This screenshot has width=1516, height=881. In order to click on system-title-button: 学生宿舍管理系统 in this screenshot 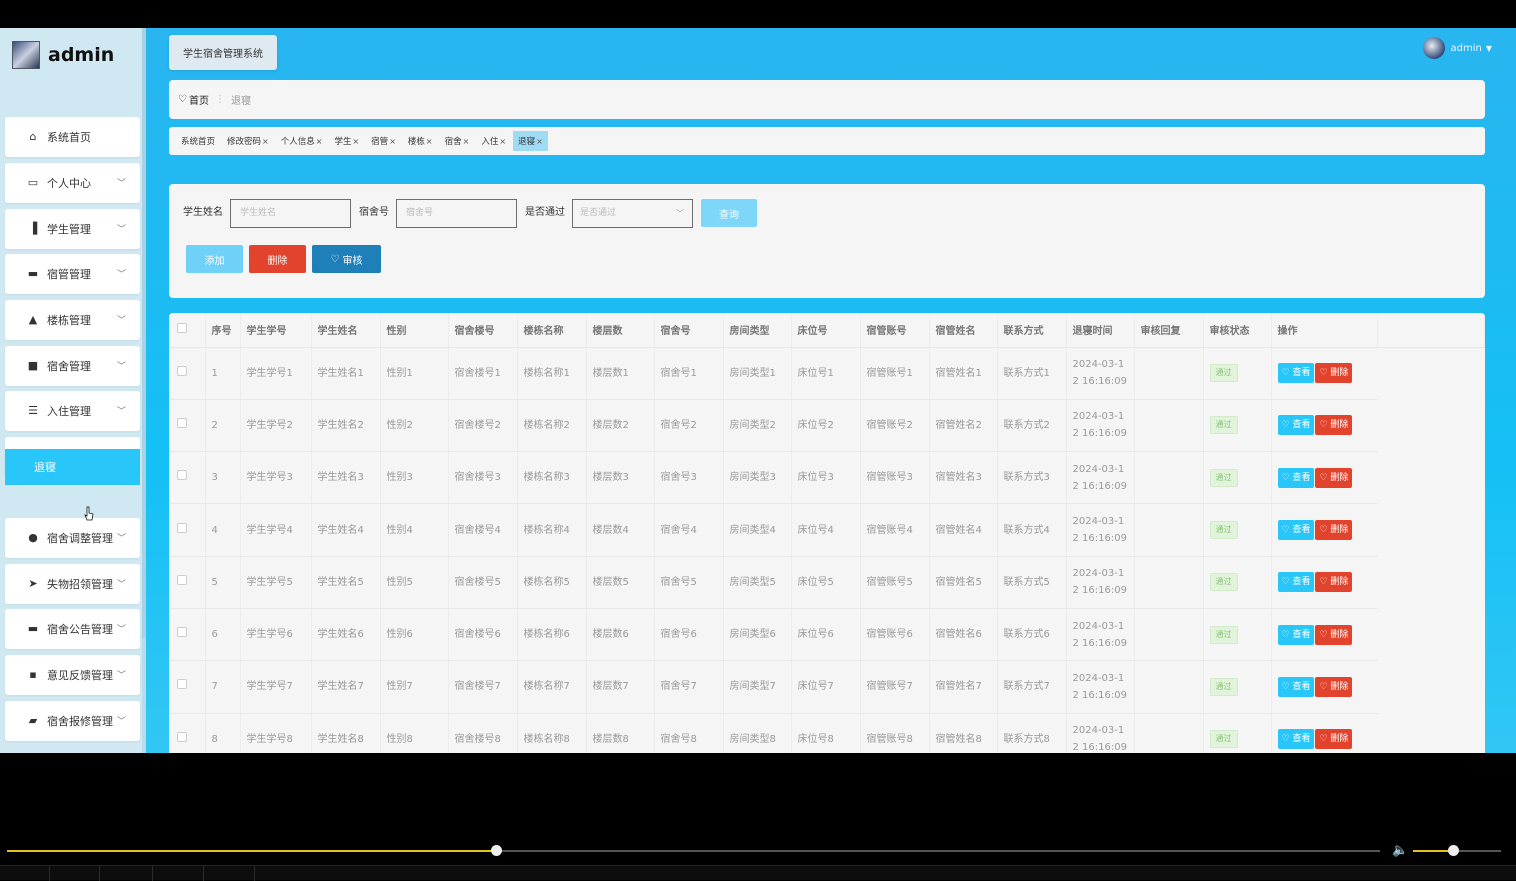, I will do `click(223, 52)`.